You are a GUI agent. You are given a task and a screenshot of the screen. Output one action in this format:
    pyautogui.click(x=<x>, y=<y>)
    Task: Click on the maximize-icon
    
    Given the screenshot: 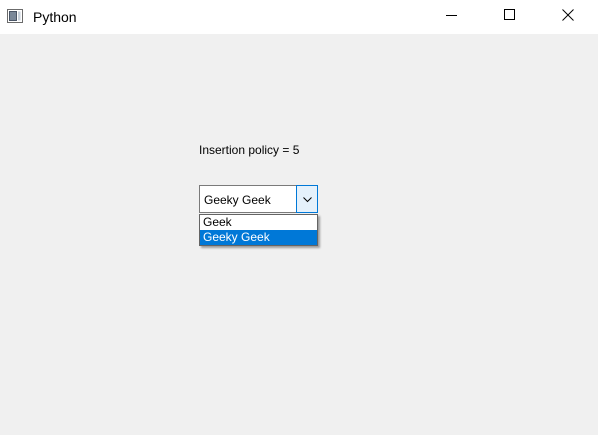 What is the action you would take?
    pyautogui.click(x=510, y=17)
    